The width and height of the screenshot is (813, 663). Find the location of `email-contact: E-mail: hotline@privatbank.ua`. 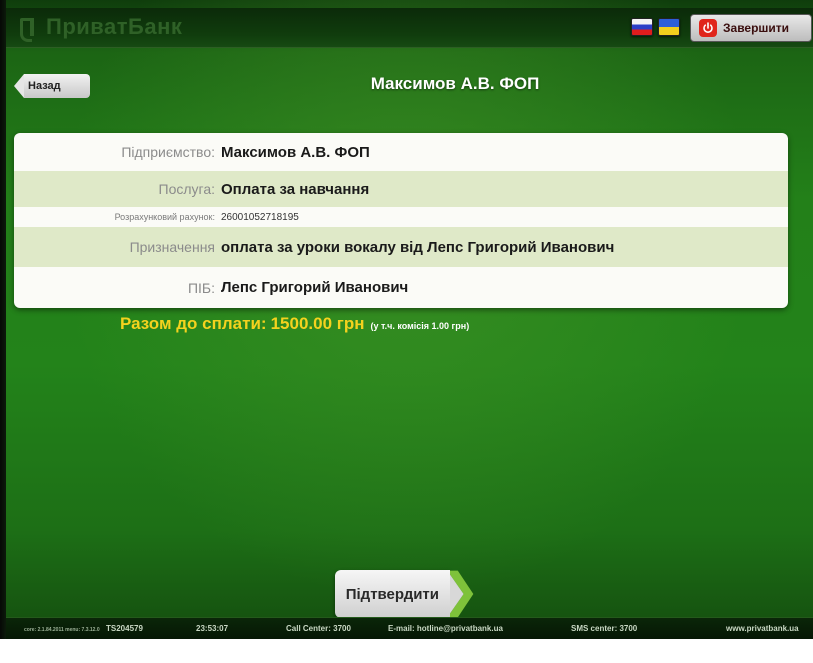

email-contact: E-mail: hotline@privatbank.ua is located at coordinates (445, 628).